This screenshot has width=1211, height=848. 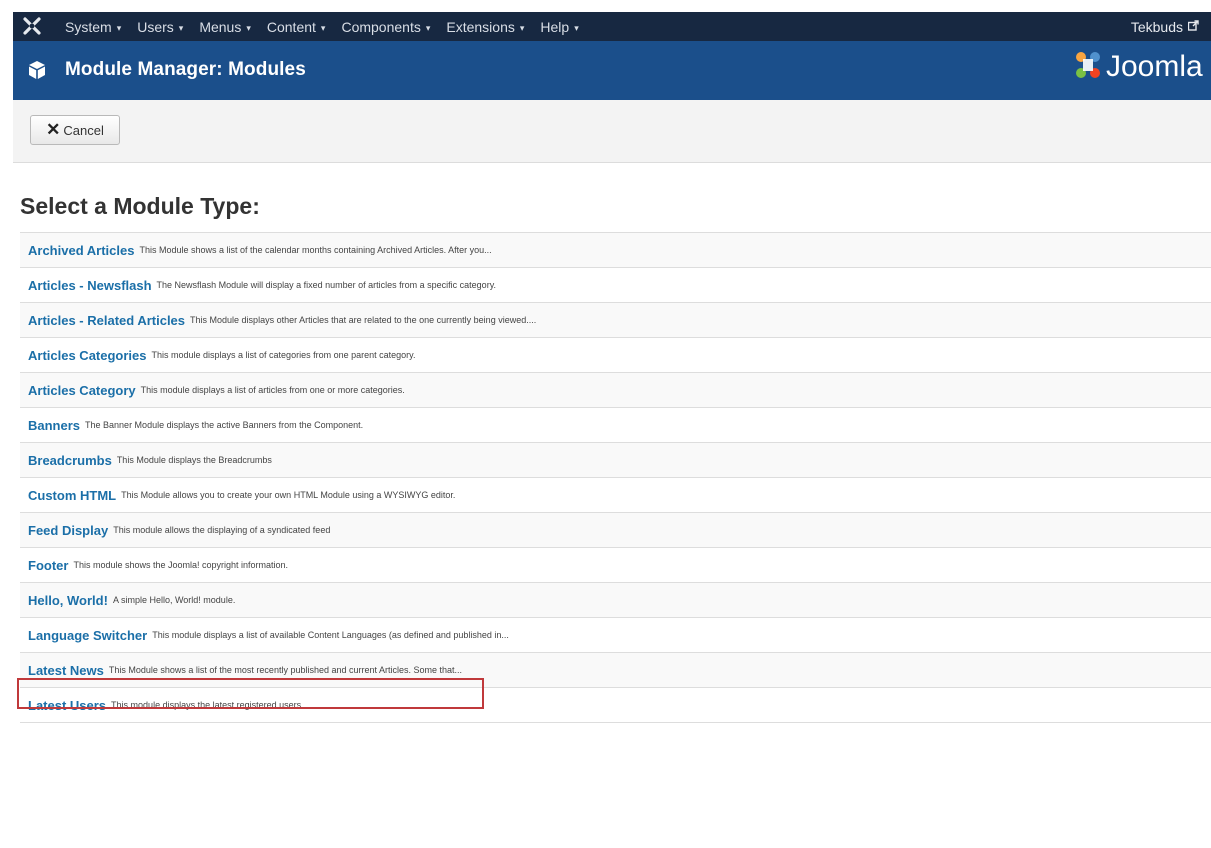 I want to click on nav-menu-label: System, so click(x=88, y=26).